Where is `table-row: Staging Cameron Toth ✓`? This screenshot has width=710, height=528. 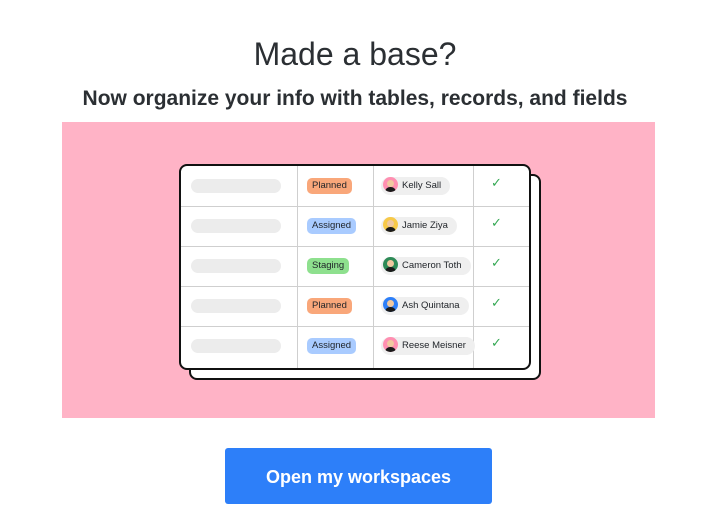
table-row: Staging Cameron Toth ✓ is located at coordinates (355, 266).